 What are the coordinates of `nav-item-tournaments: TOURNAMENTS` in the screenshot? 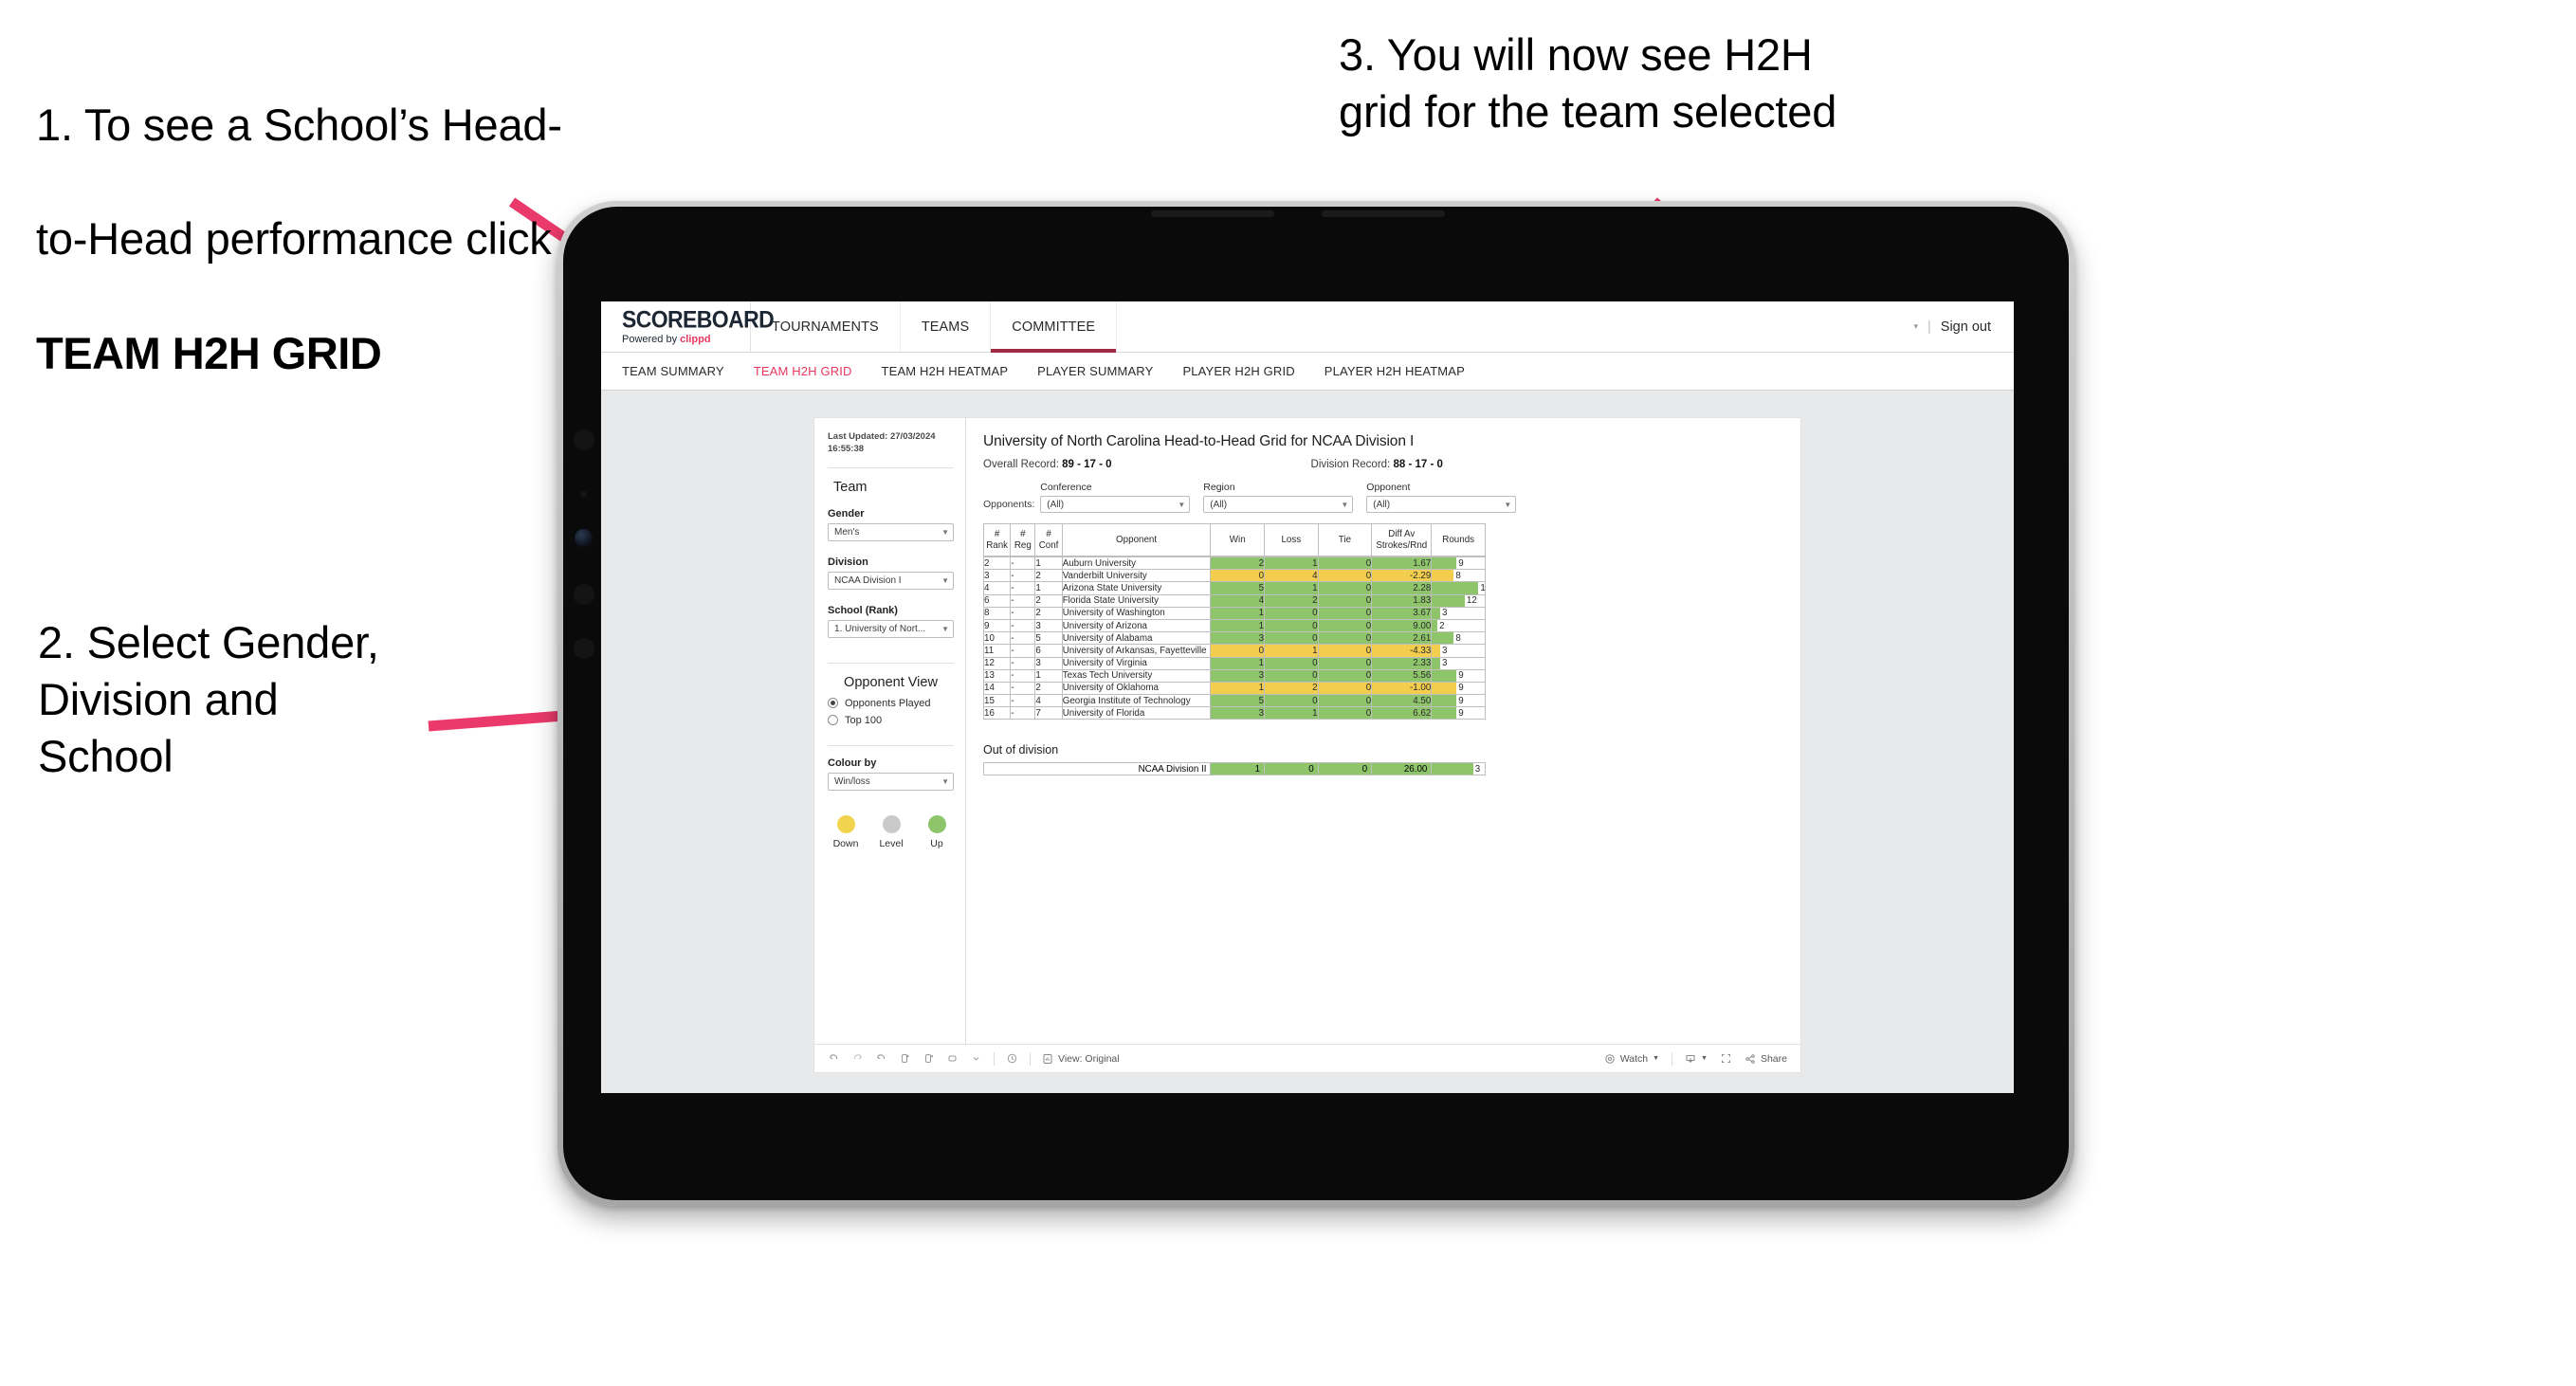 It's located at (826, 326).